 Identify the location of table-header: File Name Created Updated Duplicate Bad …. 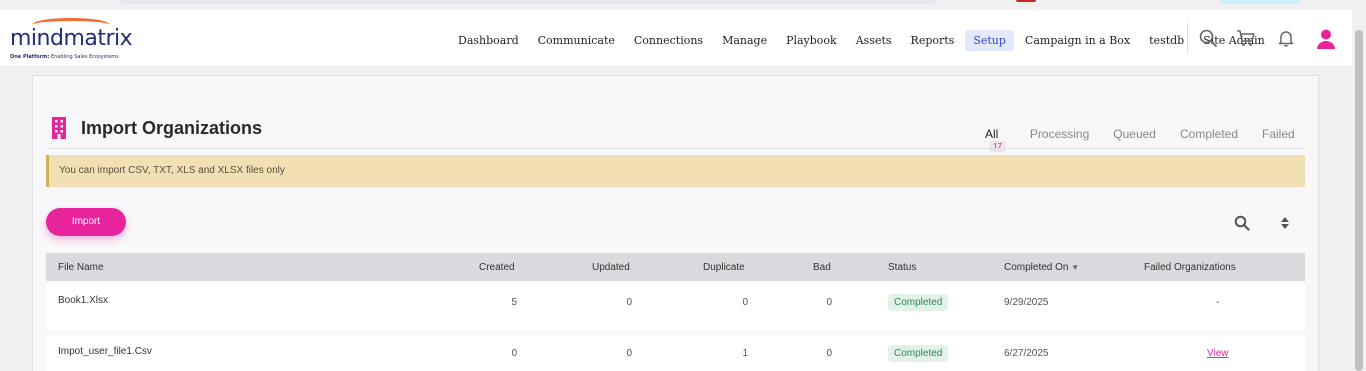
(675, 267).